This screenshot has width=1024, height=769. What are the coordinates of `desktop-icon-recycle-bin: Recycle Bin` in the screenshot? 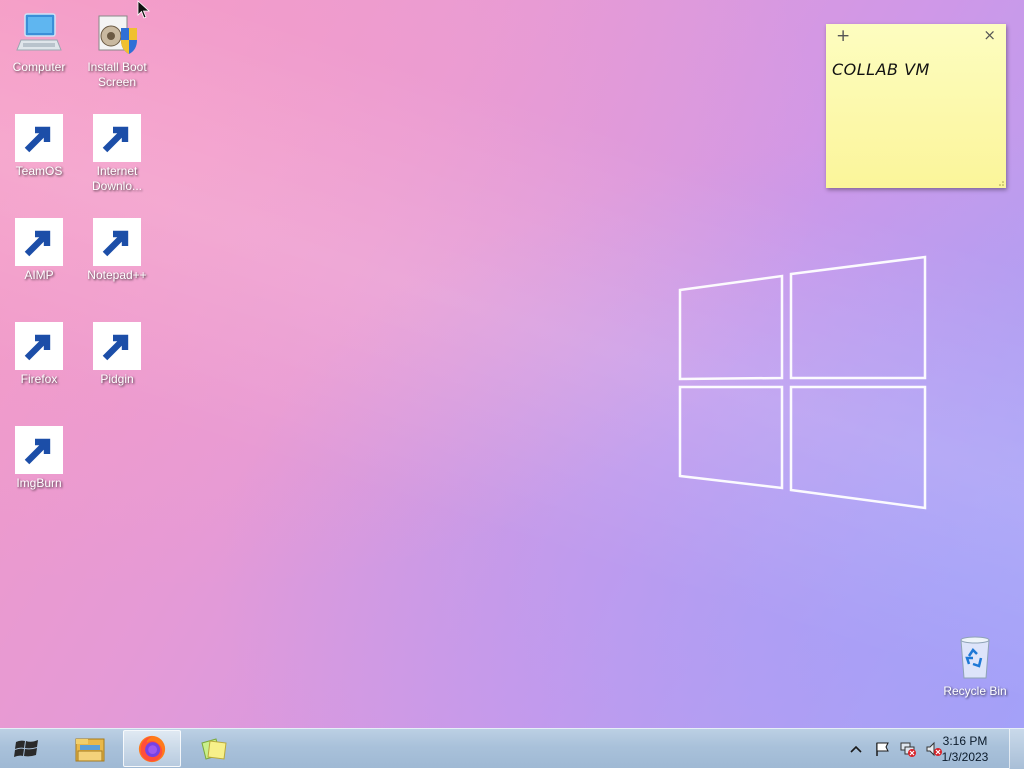 It's located at (975, 666).